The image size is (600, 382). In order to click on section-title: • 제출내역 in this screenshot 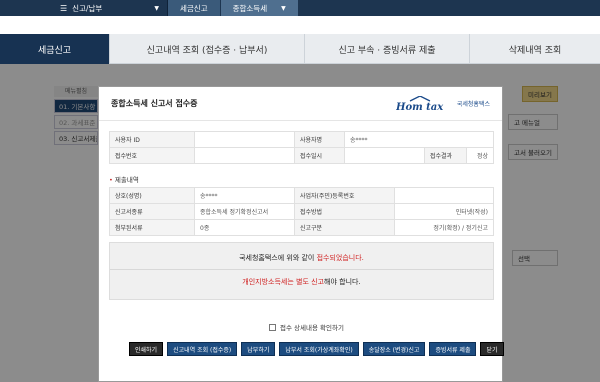, I will do `click(124, 179)`.